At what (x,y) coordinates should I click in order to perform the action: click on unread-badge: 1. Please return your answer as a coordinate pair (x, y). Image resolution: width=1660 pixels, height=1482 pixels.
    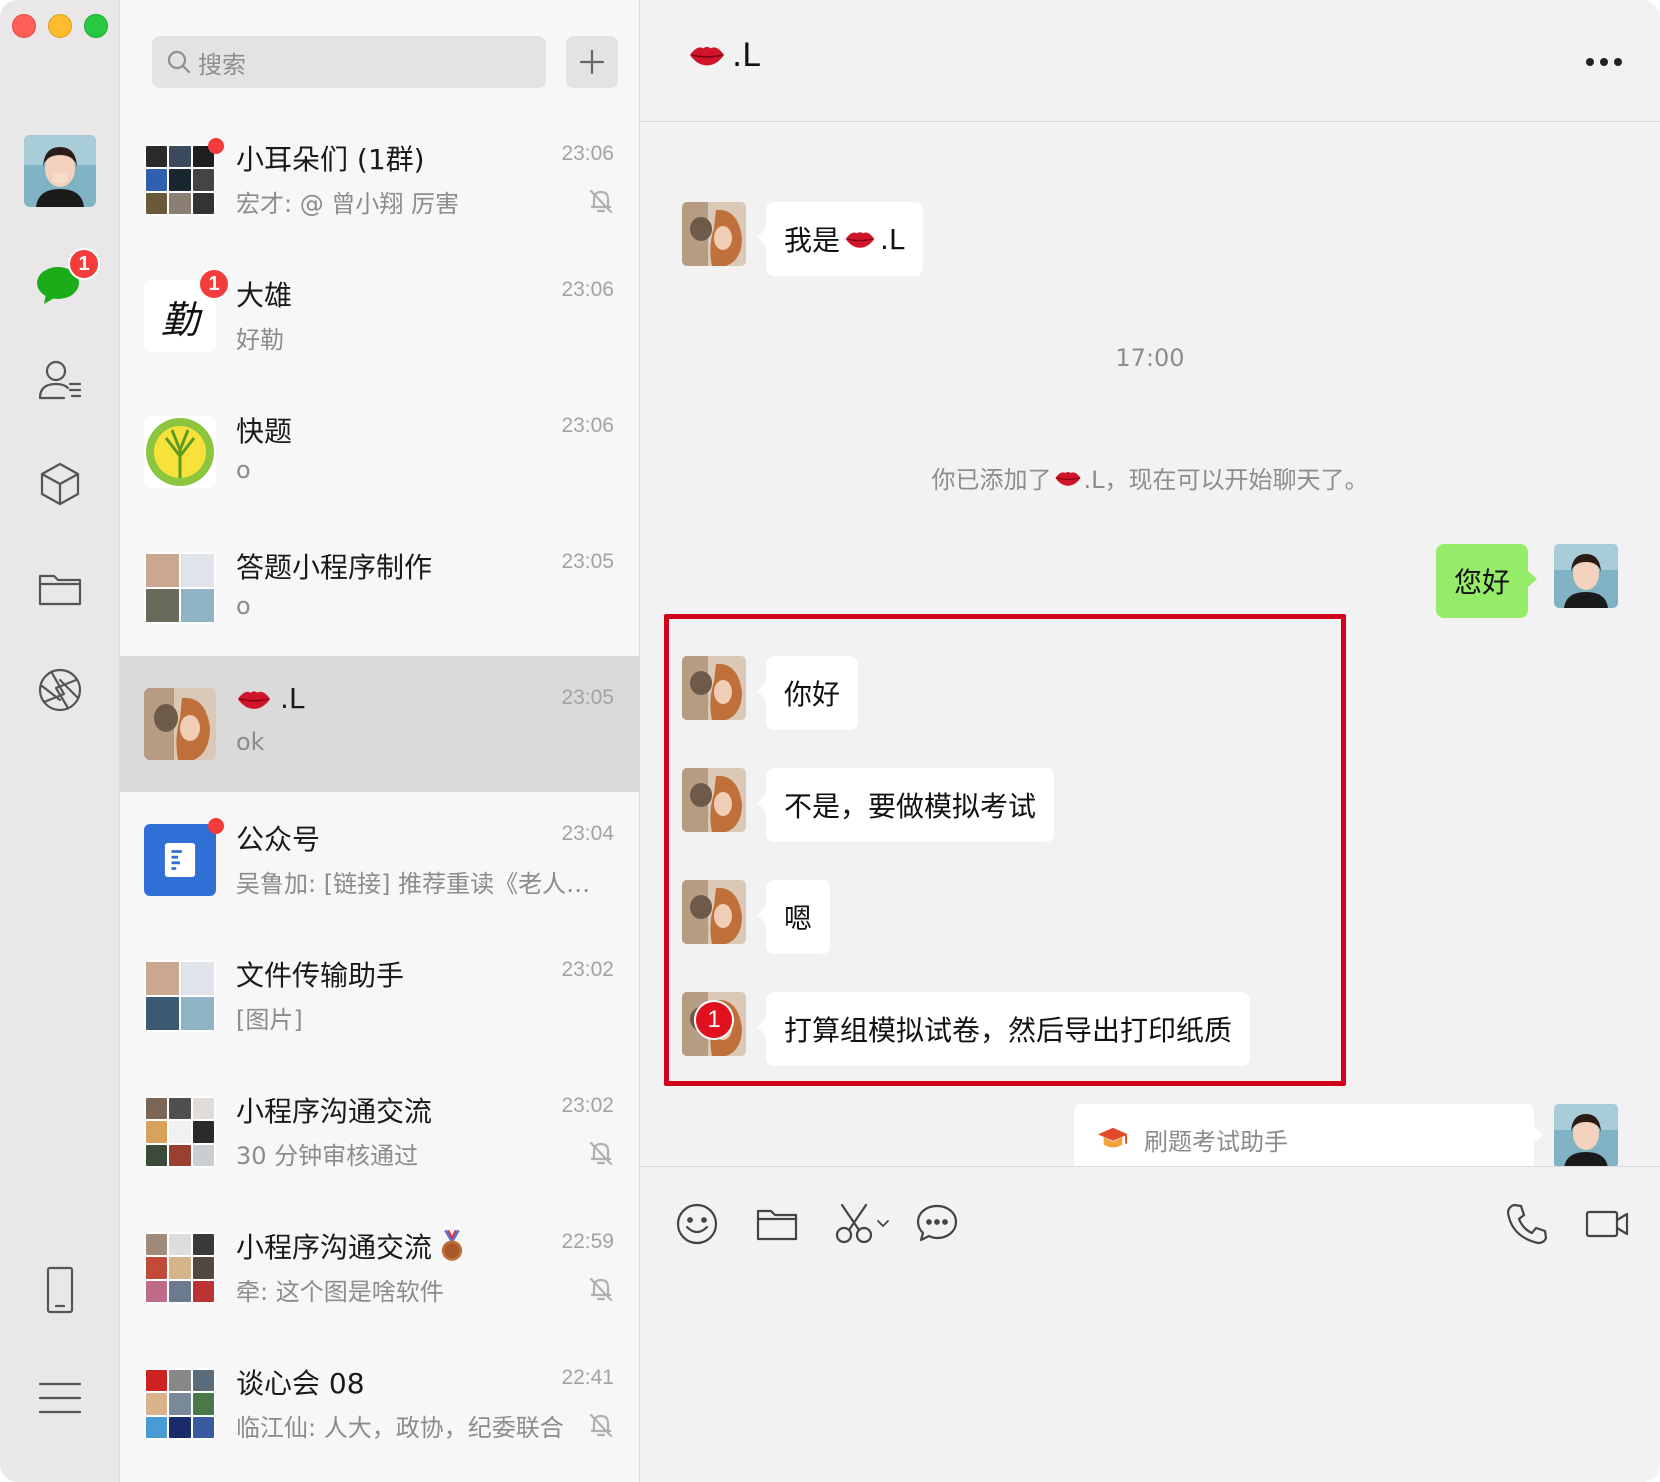
    Looking at the image, I should click on (214, 284).